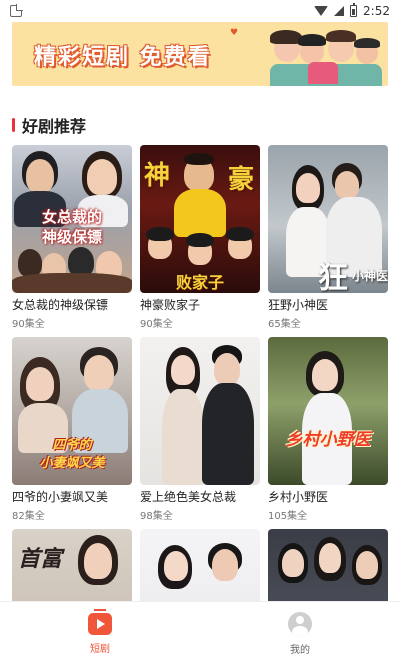  Describe the element at coordinates (100, 649) in the screenshot. I see `nav-label-dramas: 短剧` at that location.